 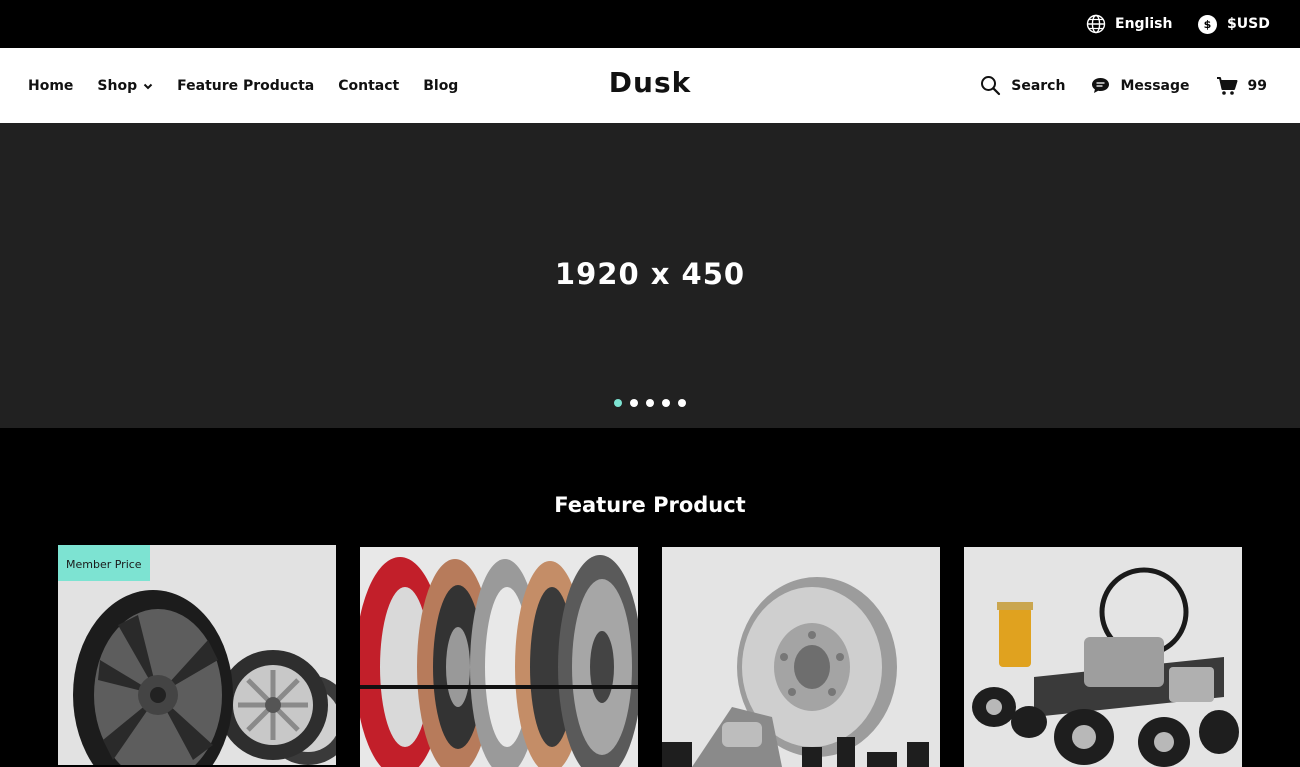 I want to click on message-button: Message, so click(x=1140, y=85).